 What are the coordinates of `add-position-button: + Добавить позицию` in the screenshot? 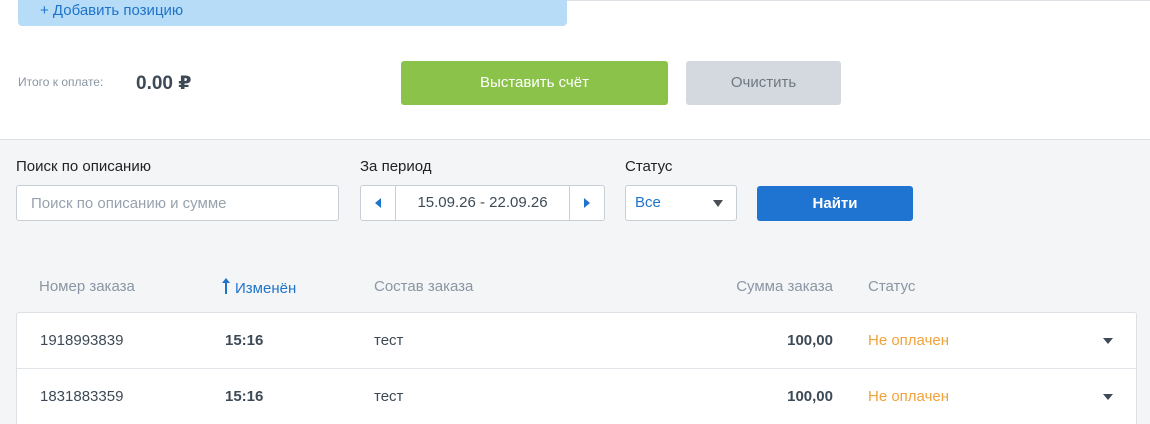 It's located at (292, 13).